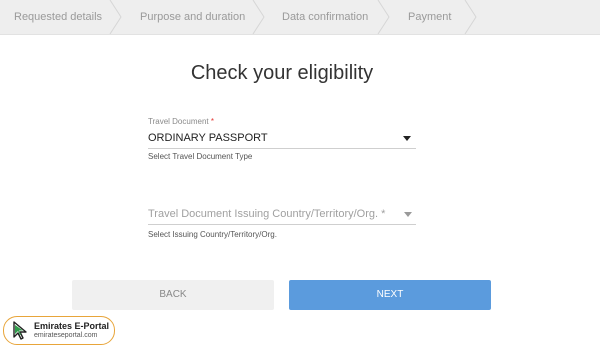 The width and height of the screenshot is (600, 346). Describe the element at coordinates (390, 295) in the screenshot. I see `next-button: NEXT` at that location.